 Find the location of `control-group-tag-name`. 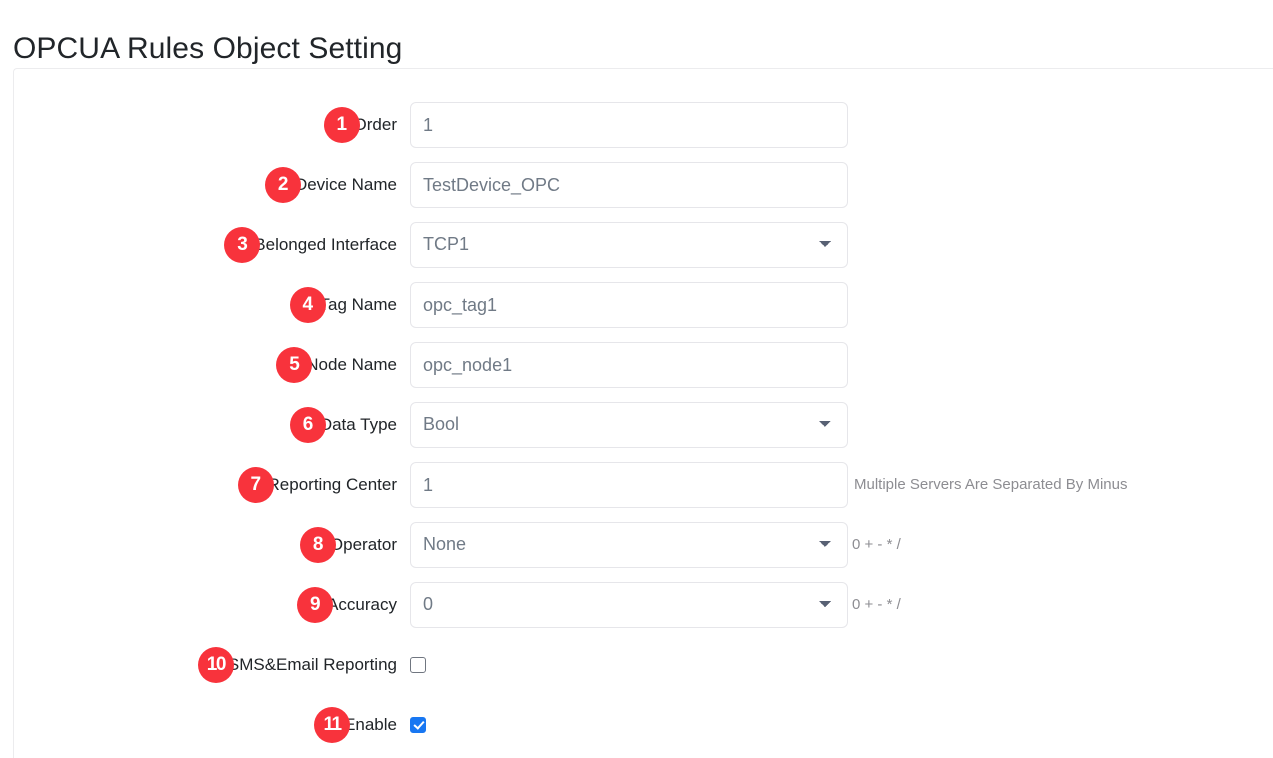

control-group-tag-name is located at coordinates (629, 305).